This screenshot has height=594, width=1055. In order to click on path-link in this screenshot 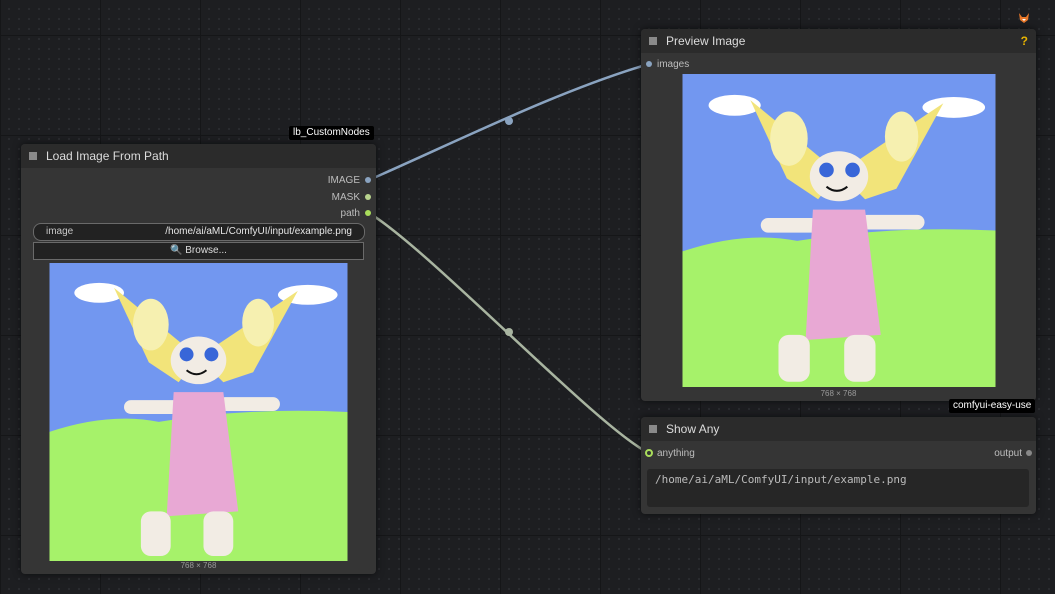, I will do `click(509, 333)`.